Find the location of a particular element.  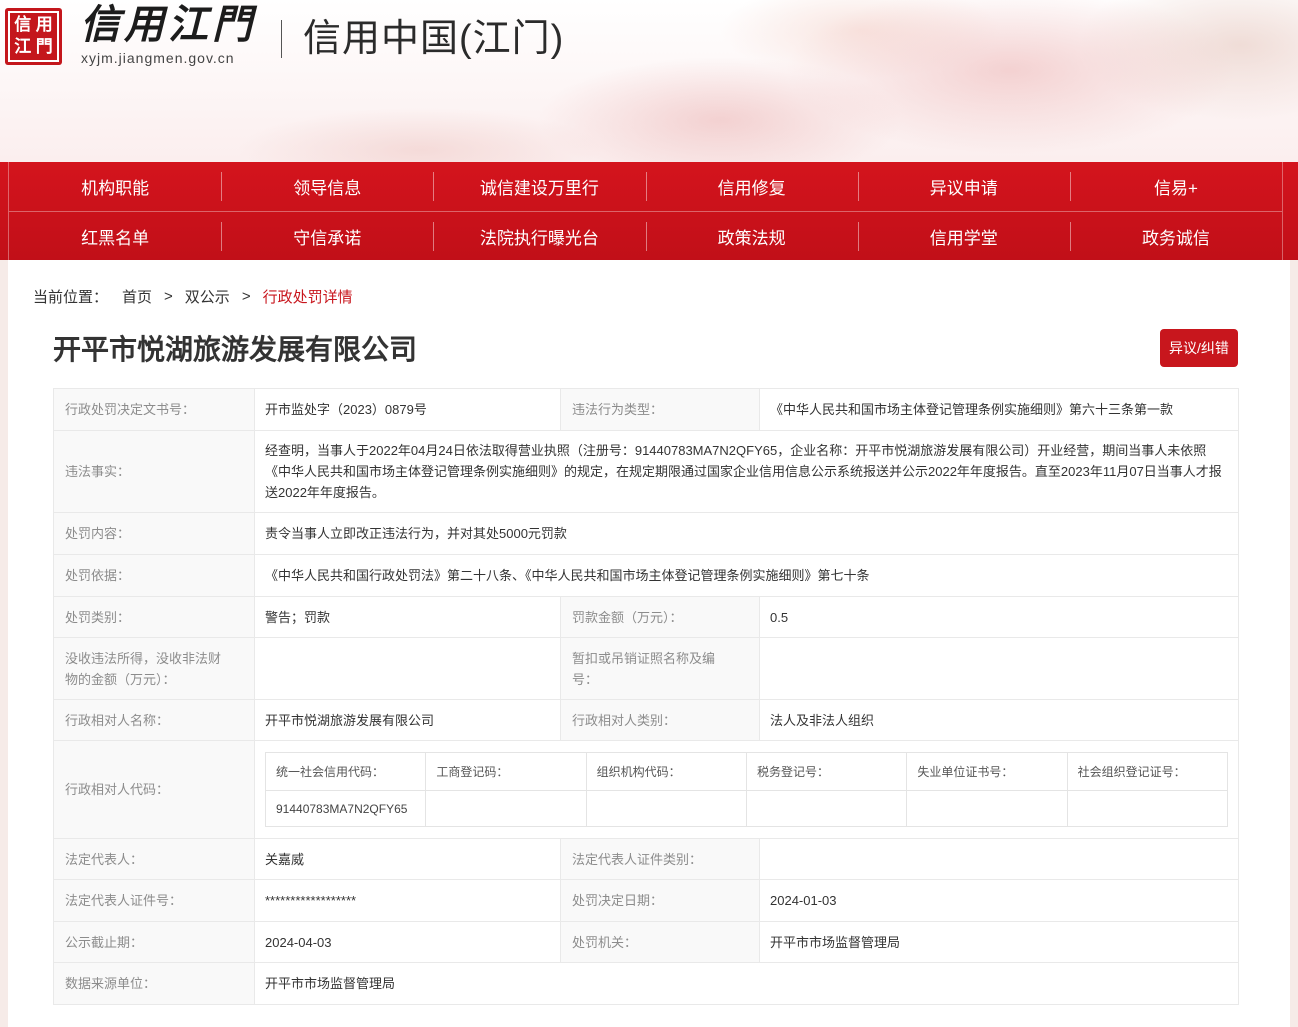

decision-date-label: 处罚决定日期： is located at coordinates (660, 900).